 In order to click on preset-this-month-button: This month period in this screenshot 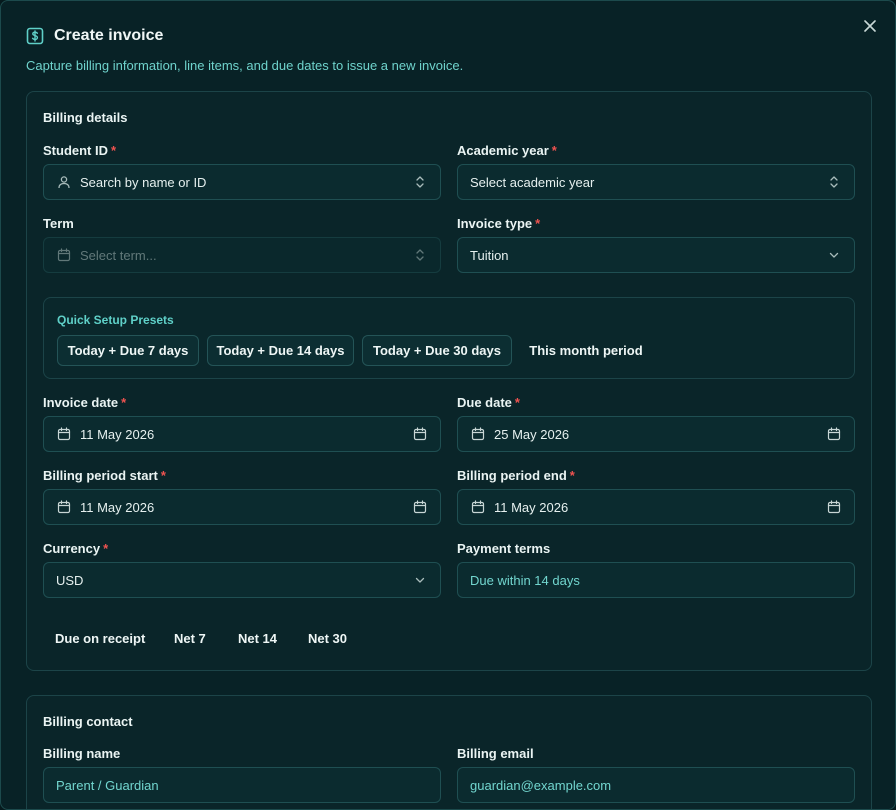, I will do `click(586, 350)`.